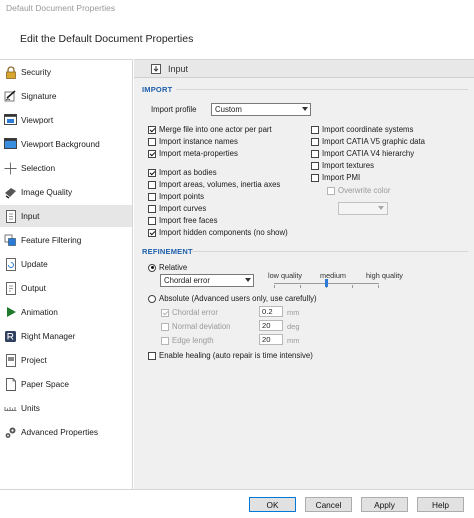  I want to click on import-catia-v4-hierarchy-checkbox: Import CATIA V4 hierarchy, so click(362, 153).